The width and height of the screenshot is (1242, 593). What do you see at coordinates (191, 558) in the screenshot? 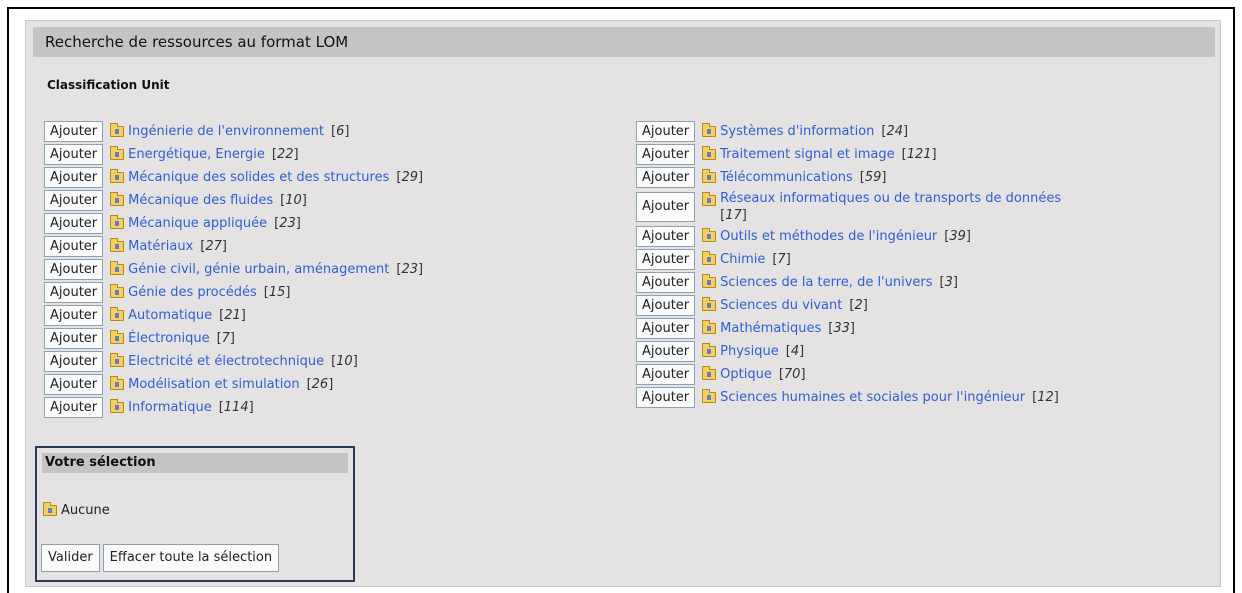
I see `clear-selection-button: Effacer toute la sélection` at bounding box center [191, 558].